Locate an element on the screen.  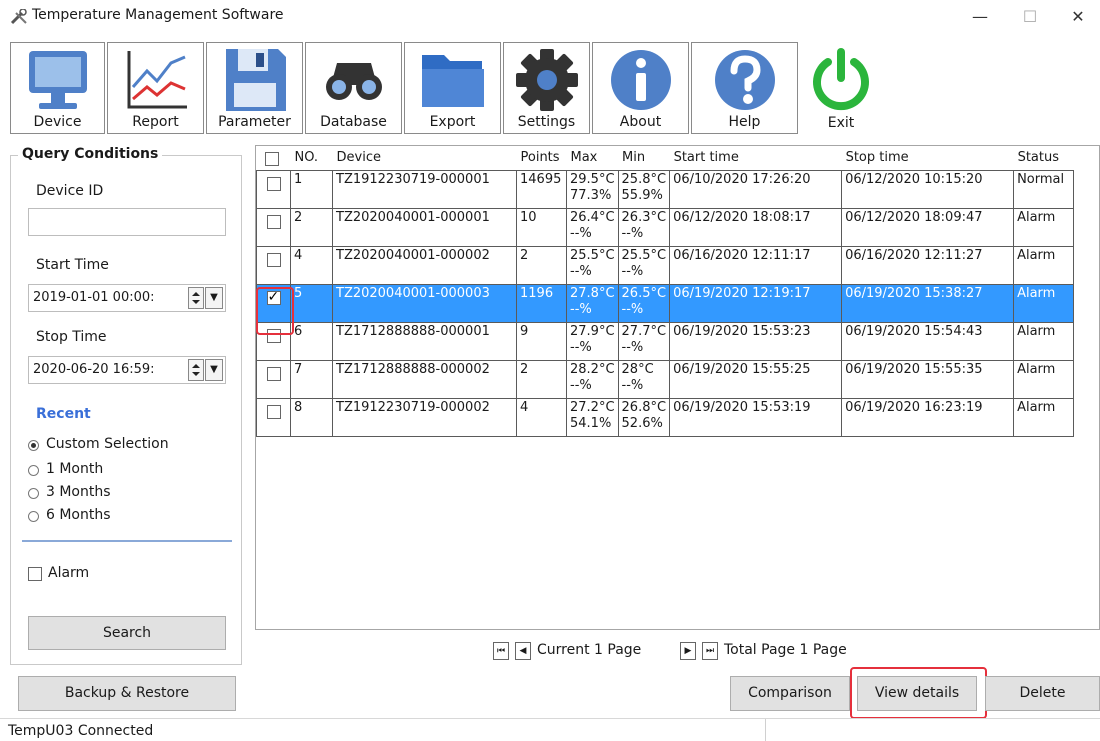
maximize-button: ☐ is located at coordinates (1030, 17).